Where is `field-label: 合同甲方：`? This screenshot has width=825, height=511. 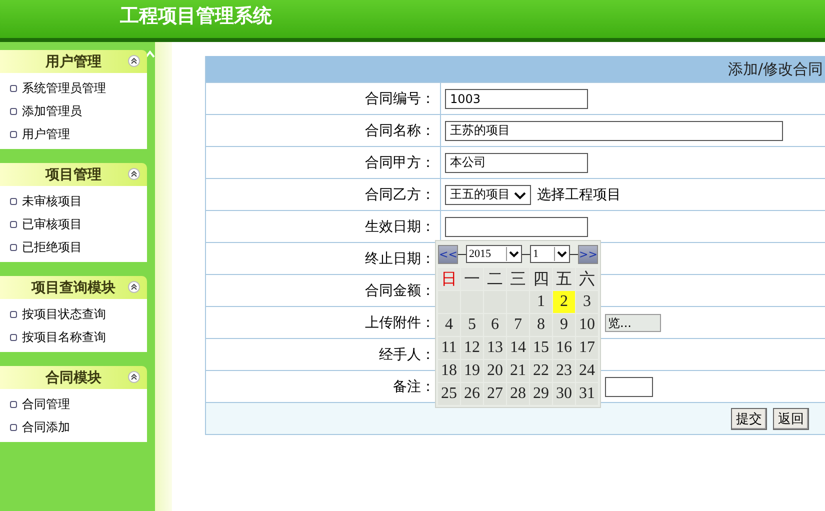 field-label: 合同甲方： is located at coordinates (400, 162).